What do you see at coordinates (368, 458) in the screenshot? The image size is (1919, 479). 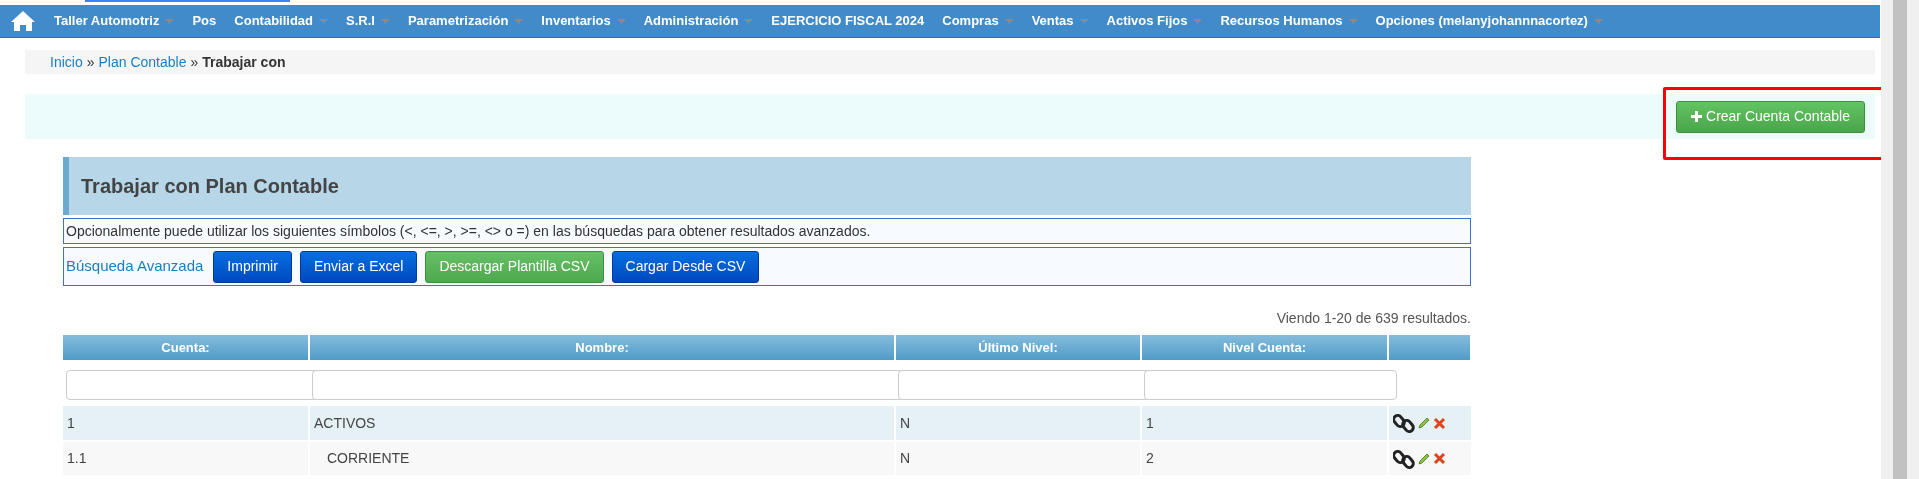 I see `table-cell-text: CORRIENTE` at bounding box center [368, 458].